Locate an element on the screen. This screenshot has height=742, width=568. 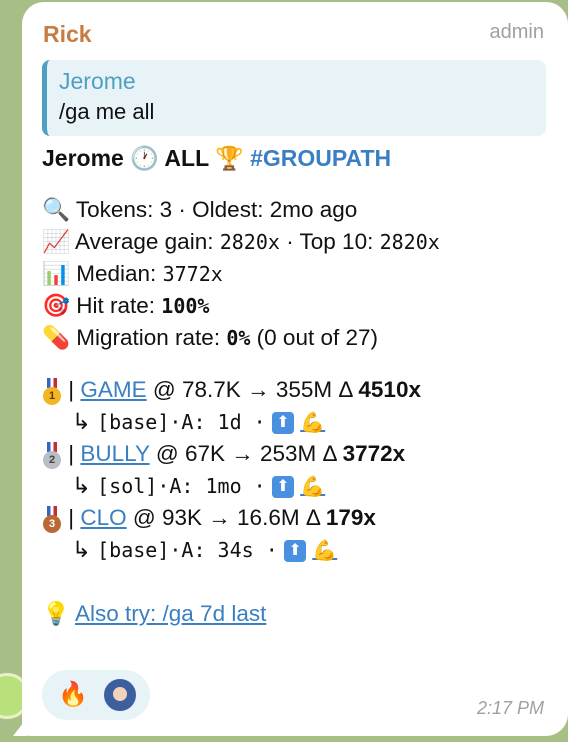
summary-header: Jerome 🕐 ALL 🏆 #GROUPATH is located at coordinates (302, 158).